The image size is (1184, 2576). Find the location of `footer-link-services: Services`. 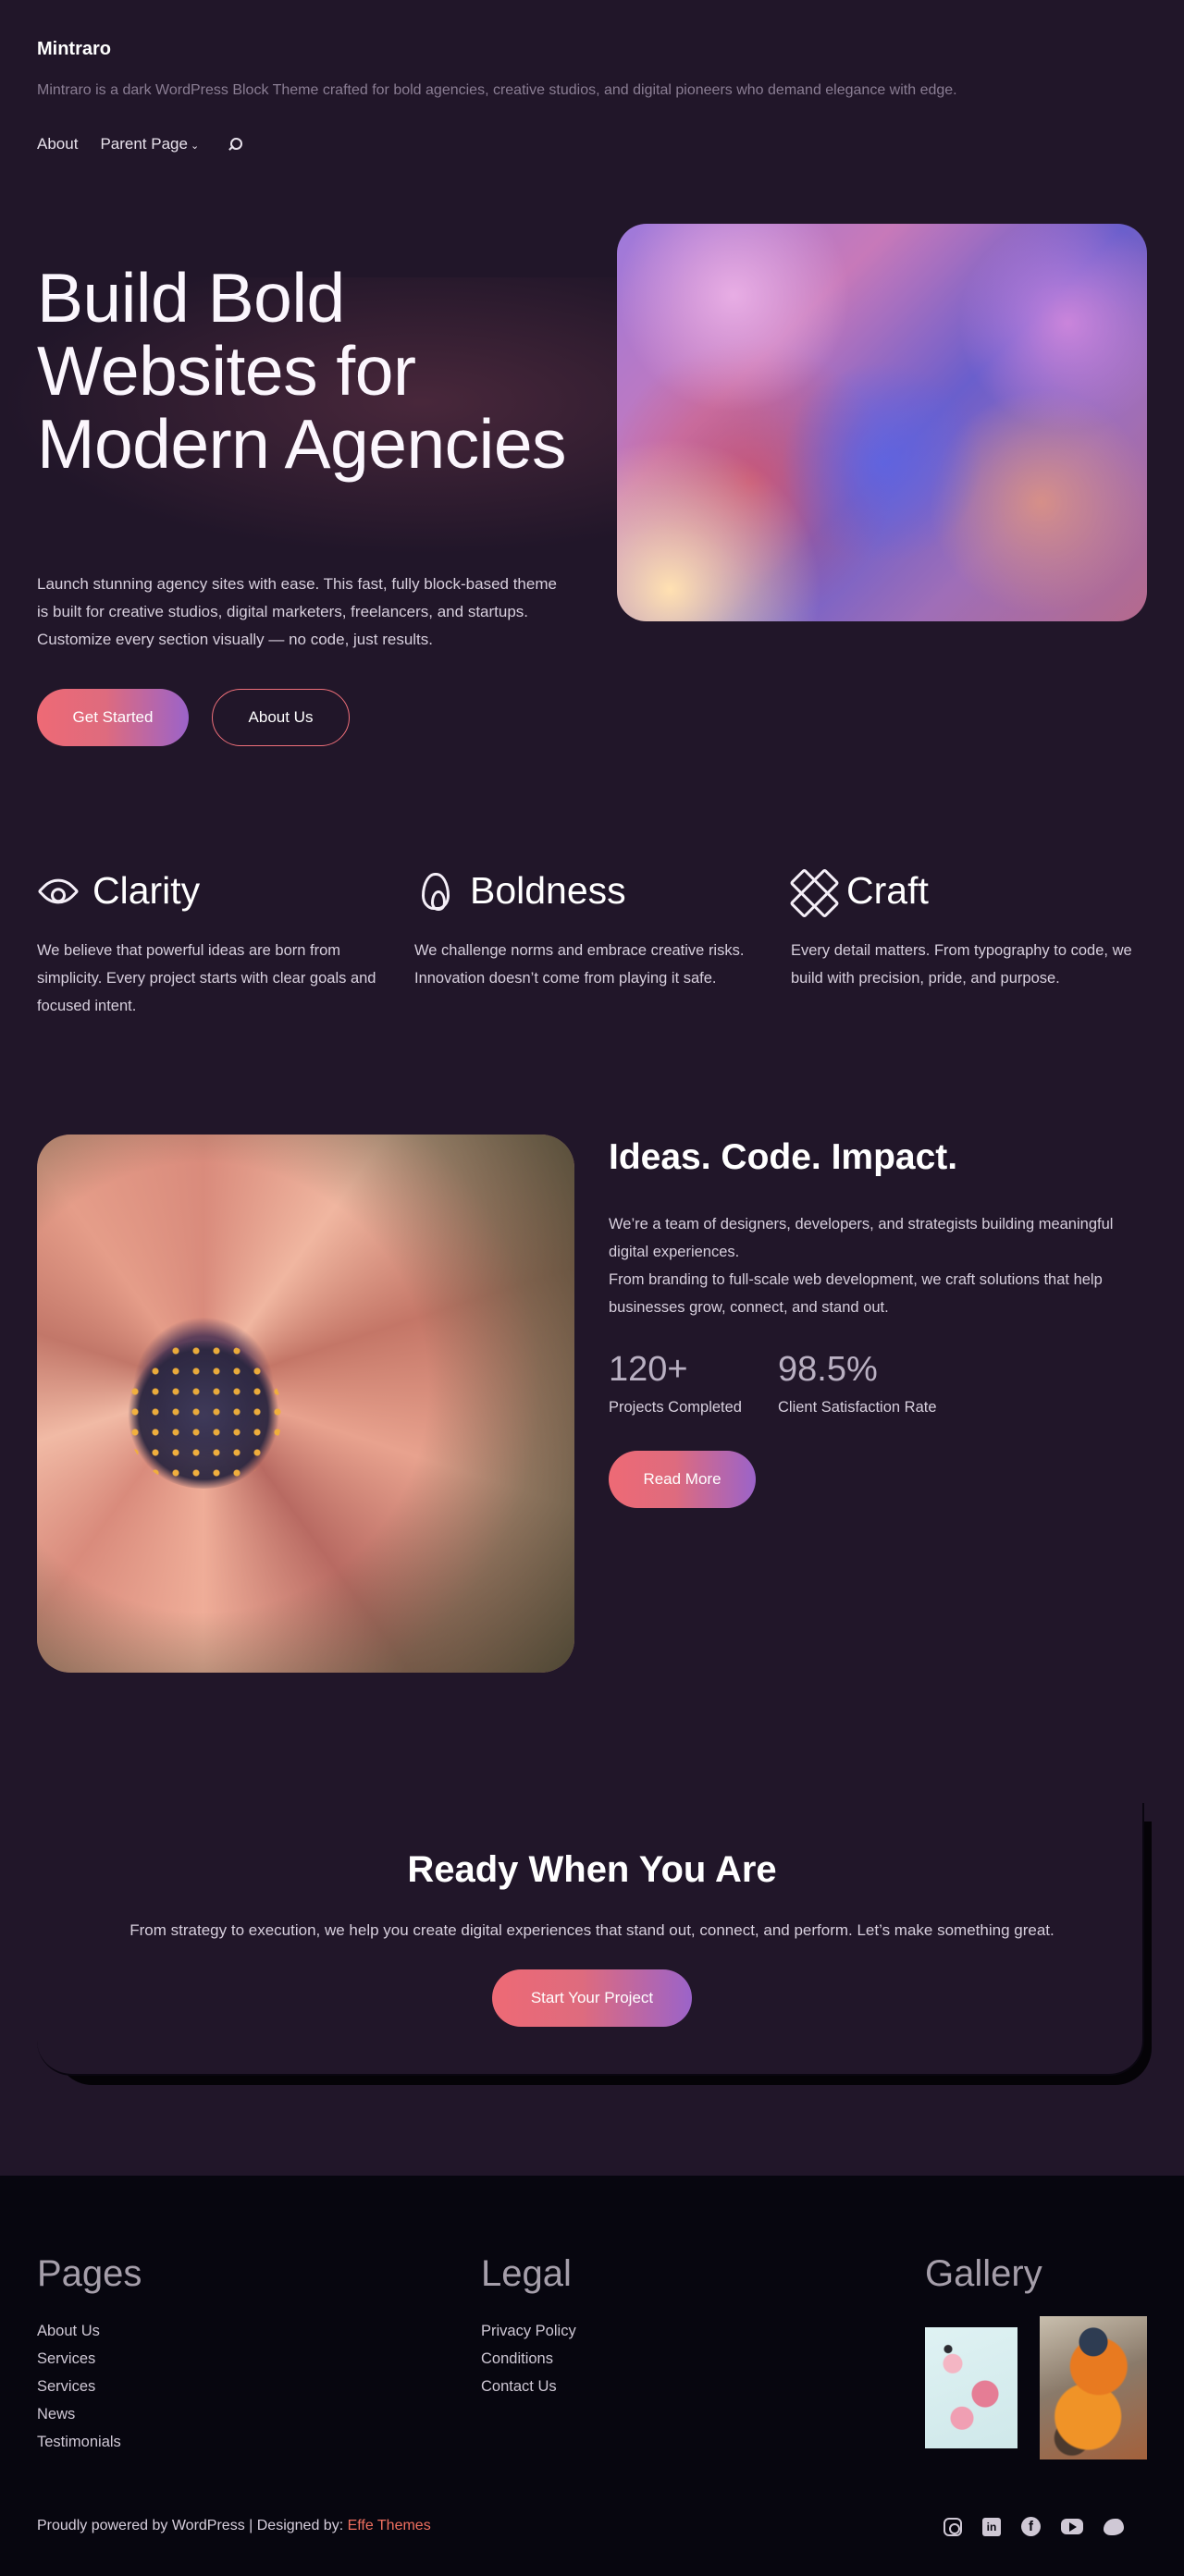

footer-link-services: Services is located at coordinates (66, 2358).